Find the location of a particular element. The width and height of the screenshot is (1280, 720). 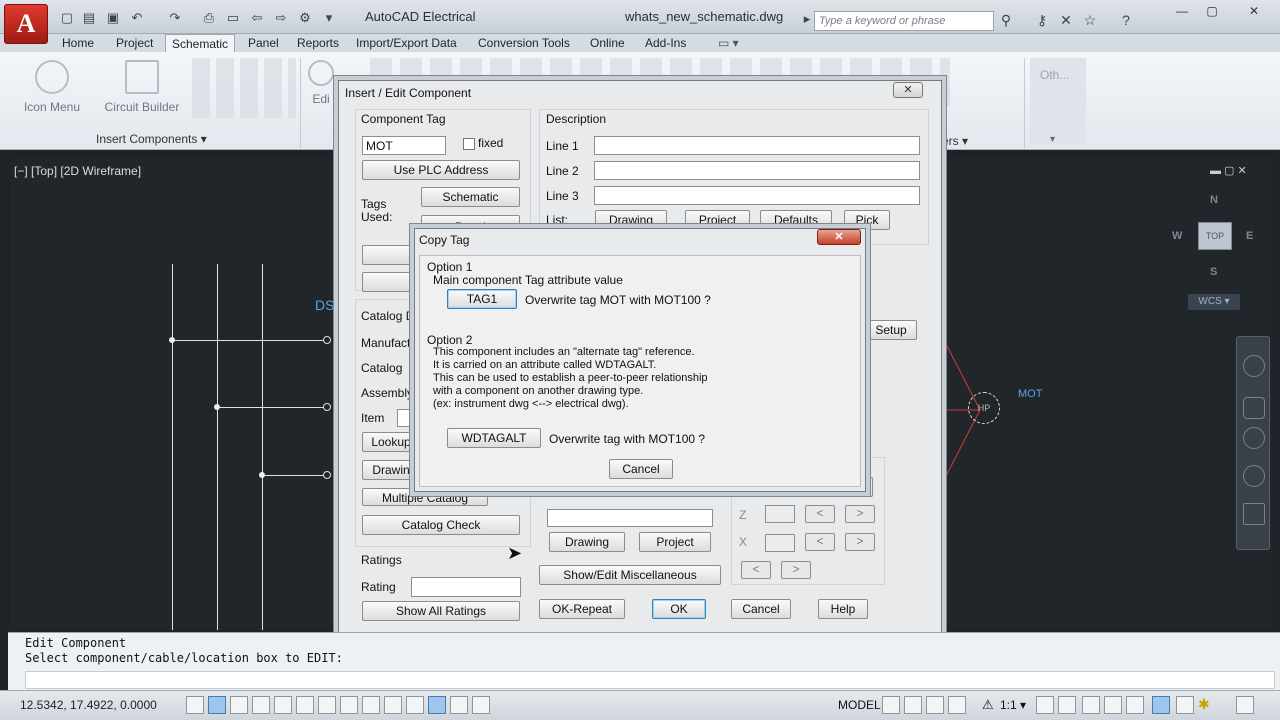

x-prev-button: < is located at coordinates (820, 542).